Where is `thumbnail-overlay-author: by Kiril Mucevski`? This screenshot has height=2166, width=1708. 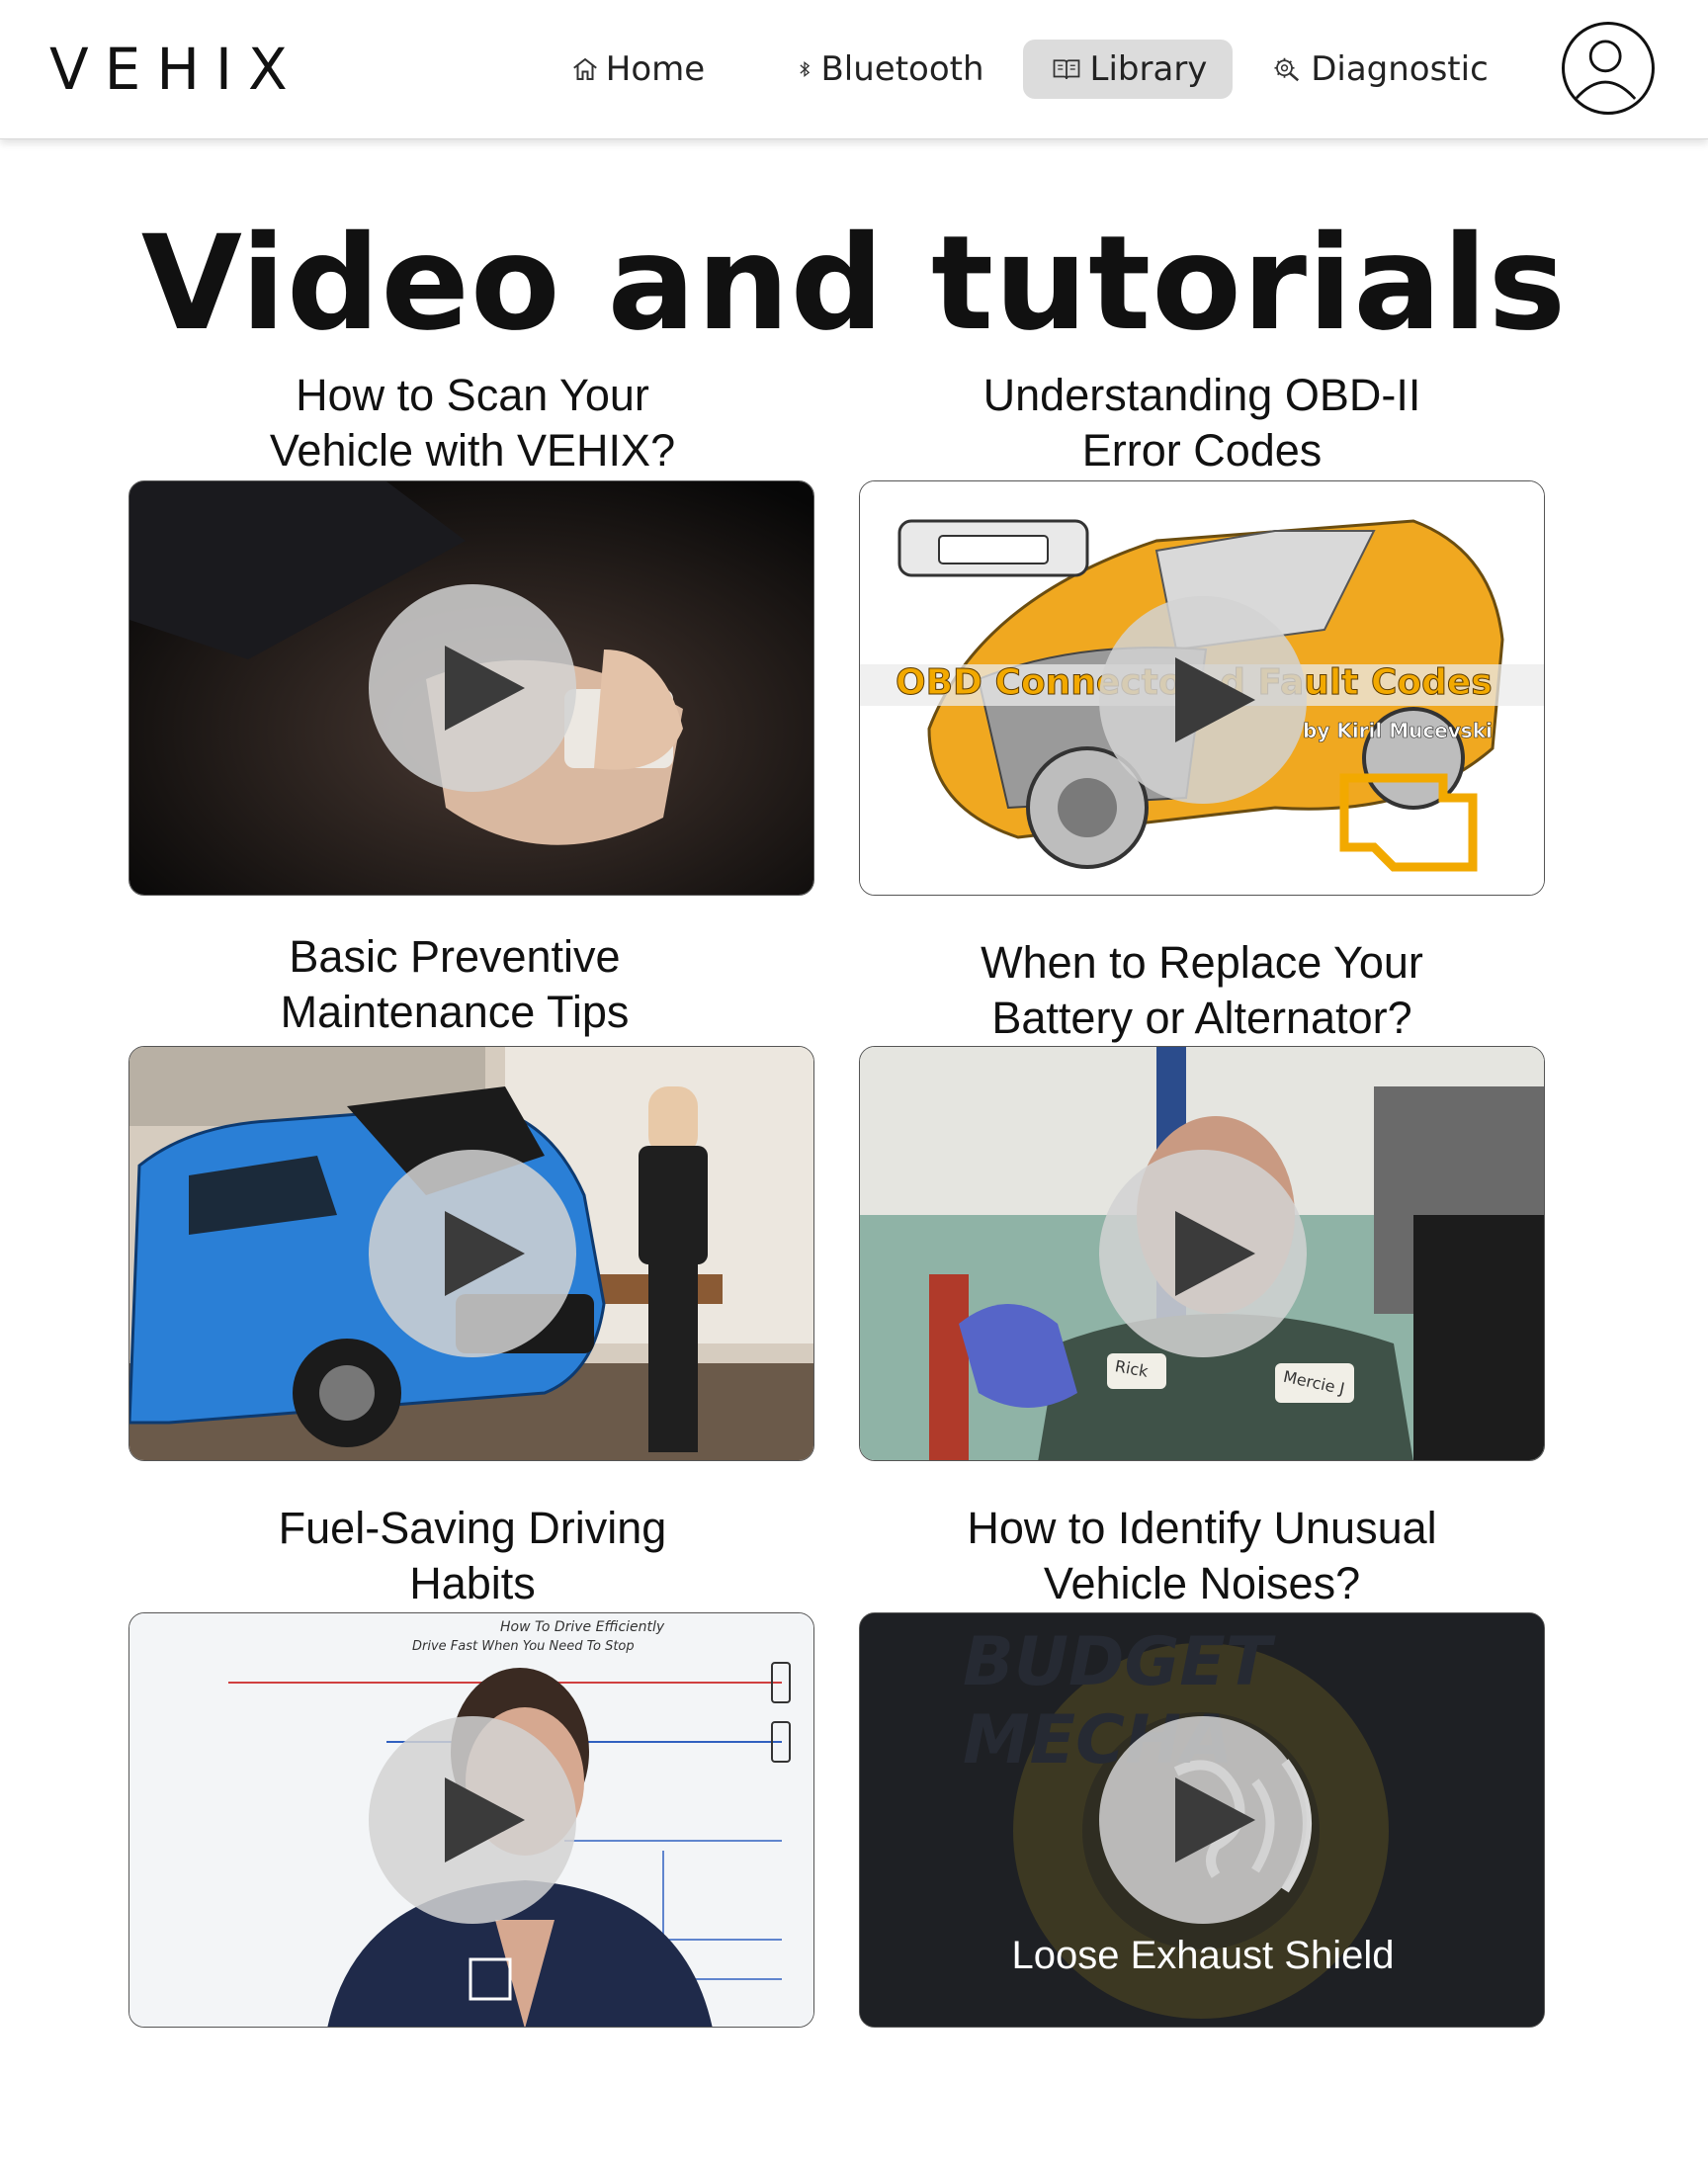 thumbnail-overlay-author: by Kiril Mucevski is located at coordinates (1398, 731).